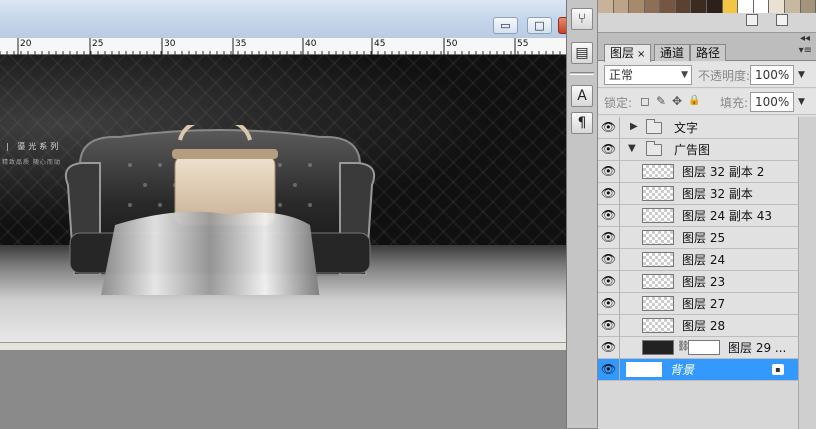 Image resolution: width=816 pixels, height=429 pixels. I want to click on minimize-button: ▭, so click(505, 25).